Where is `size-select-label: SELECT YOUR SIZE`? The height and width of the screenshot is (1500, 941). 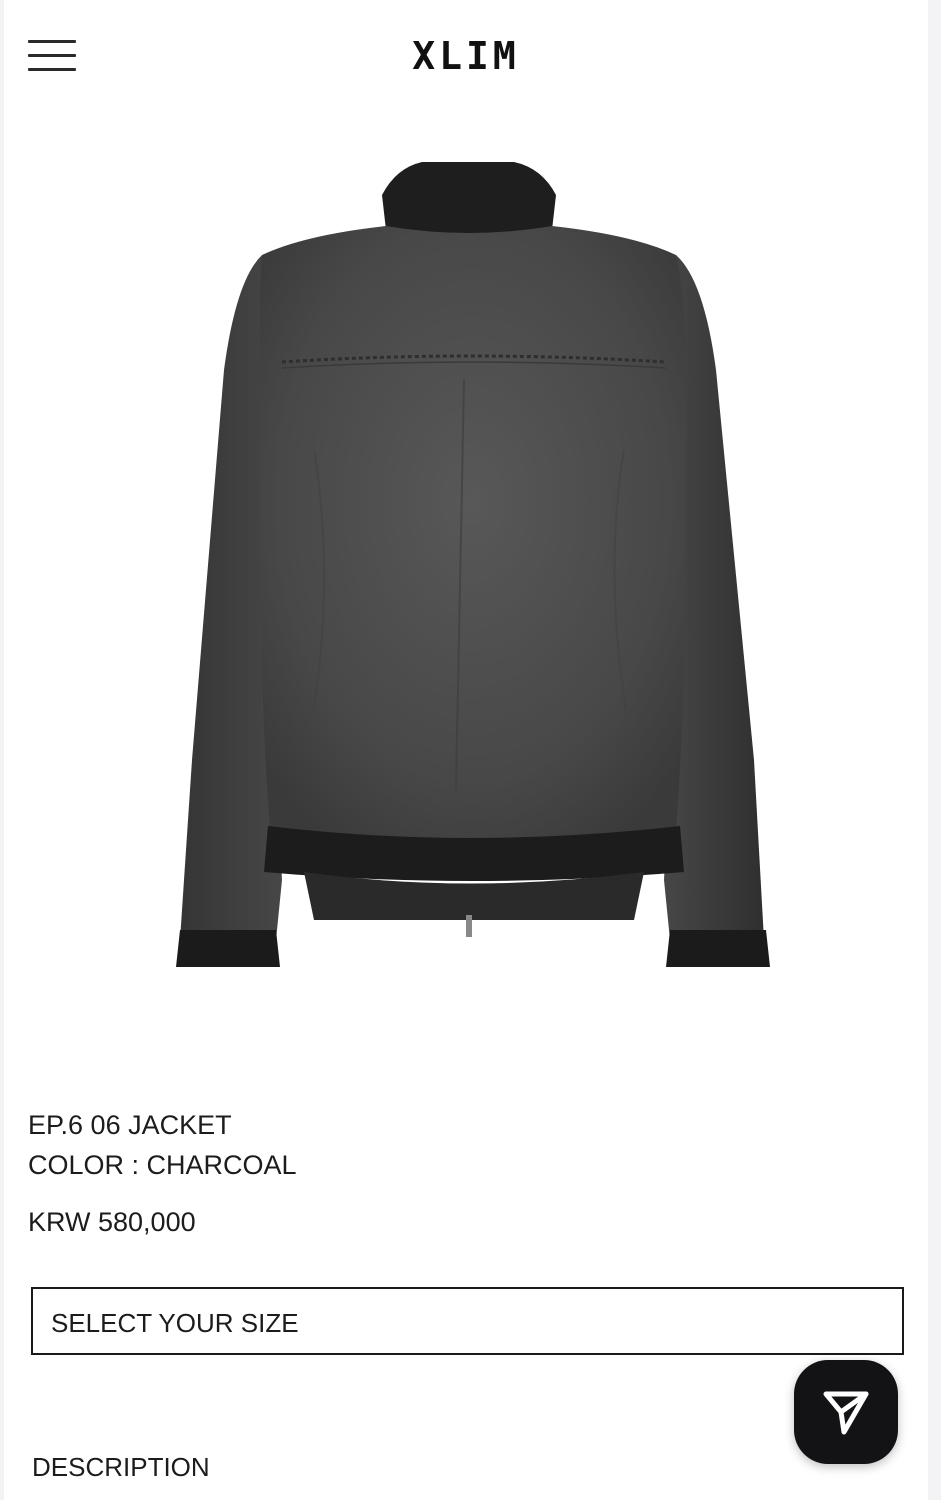
size-select-label: SELECT YOUR SIZE is located at coordinates (175, 1323).